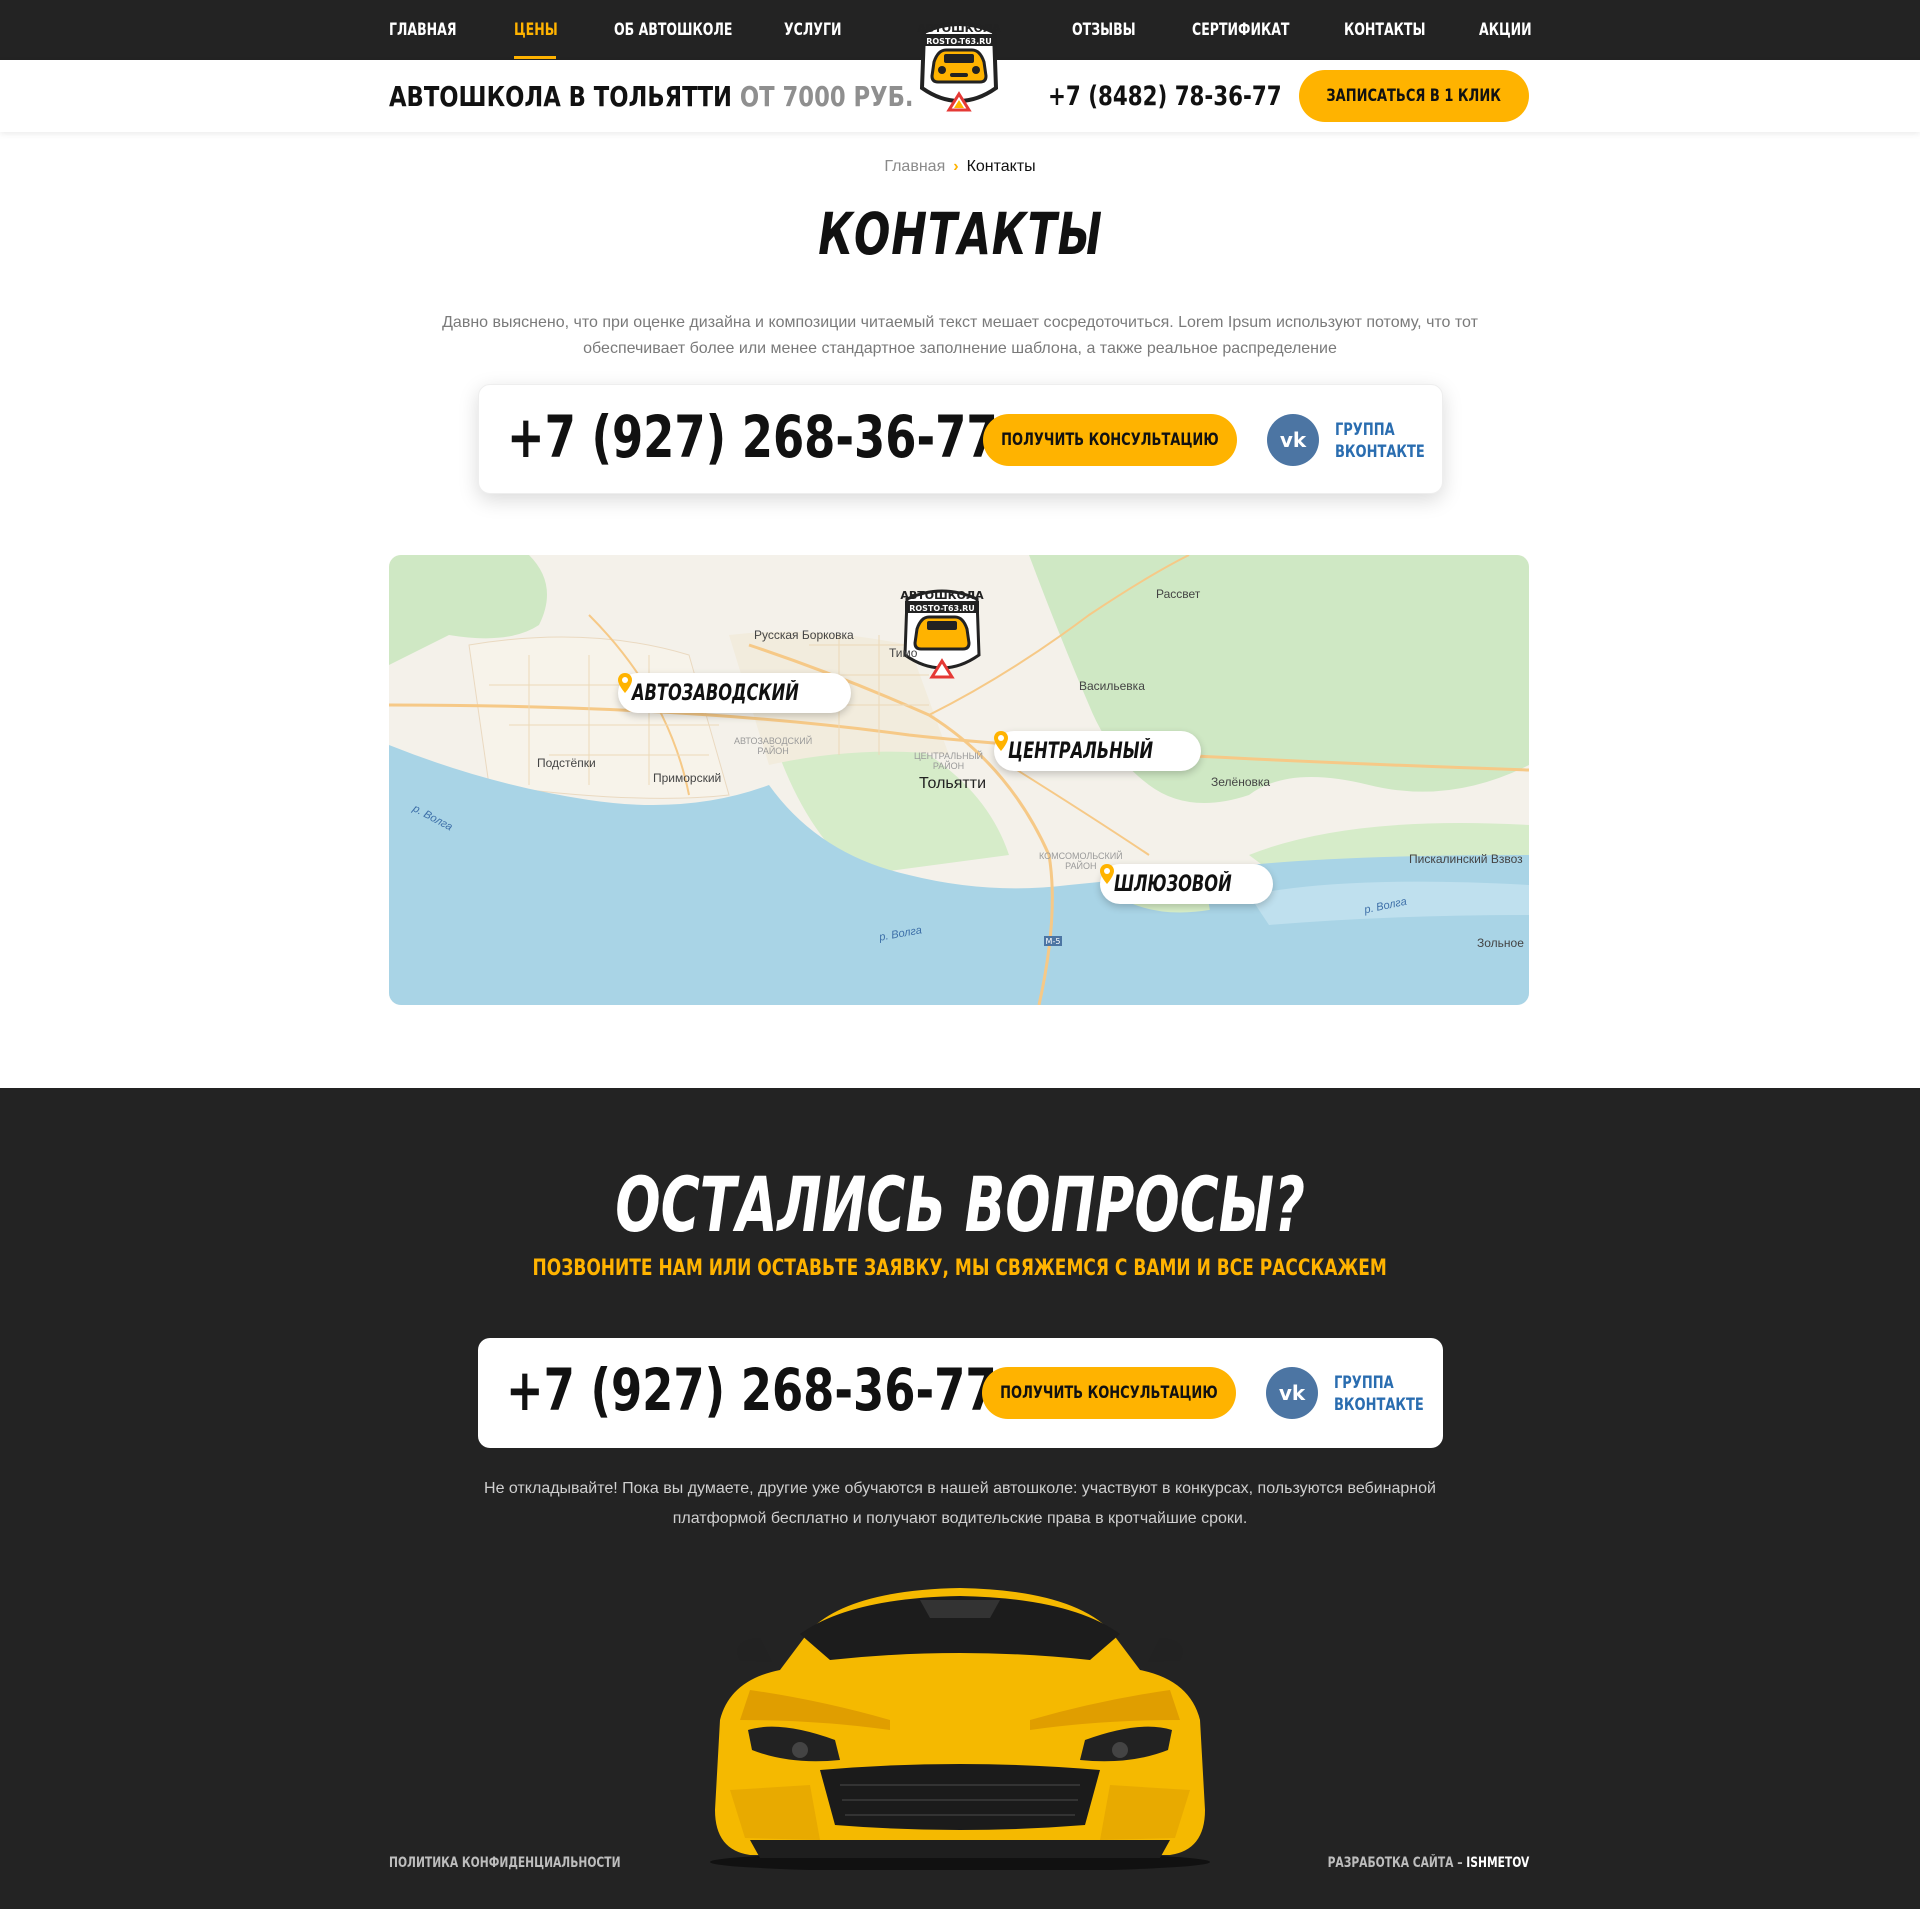 Image resolution: width=1920 pixels, height=1909 pixels. I want to click on developer-name: ISHMETOV, so click(1497, 1863).